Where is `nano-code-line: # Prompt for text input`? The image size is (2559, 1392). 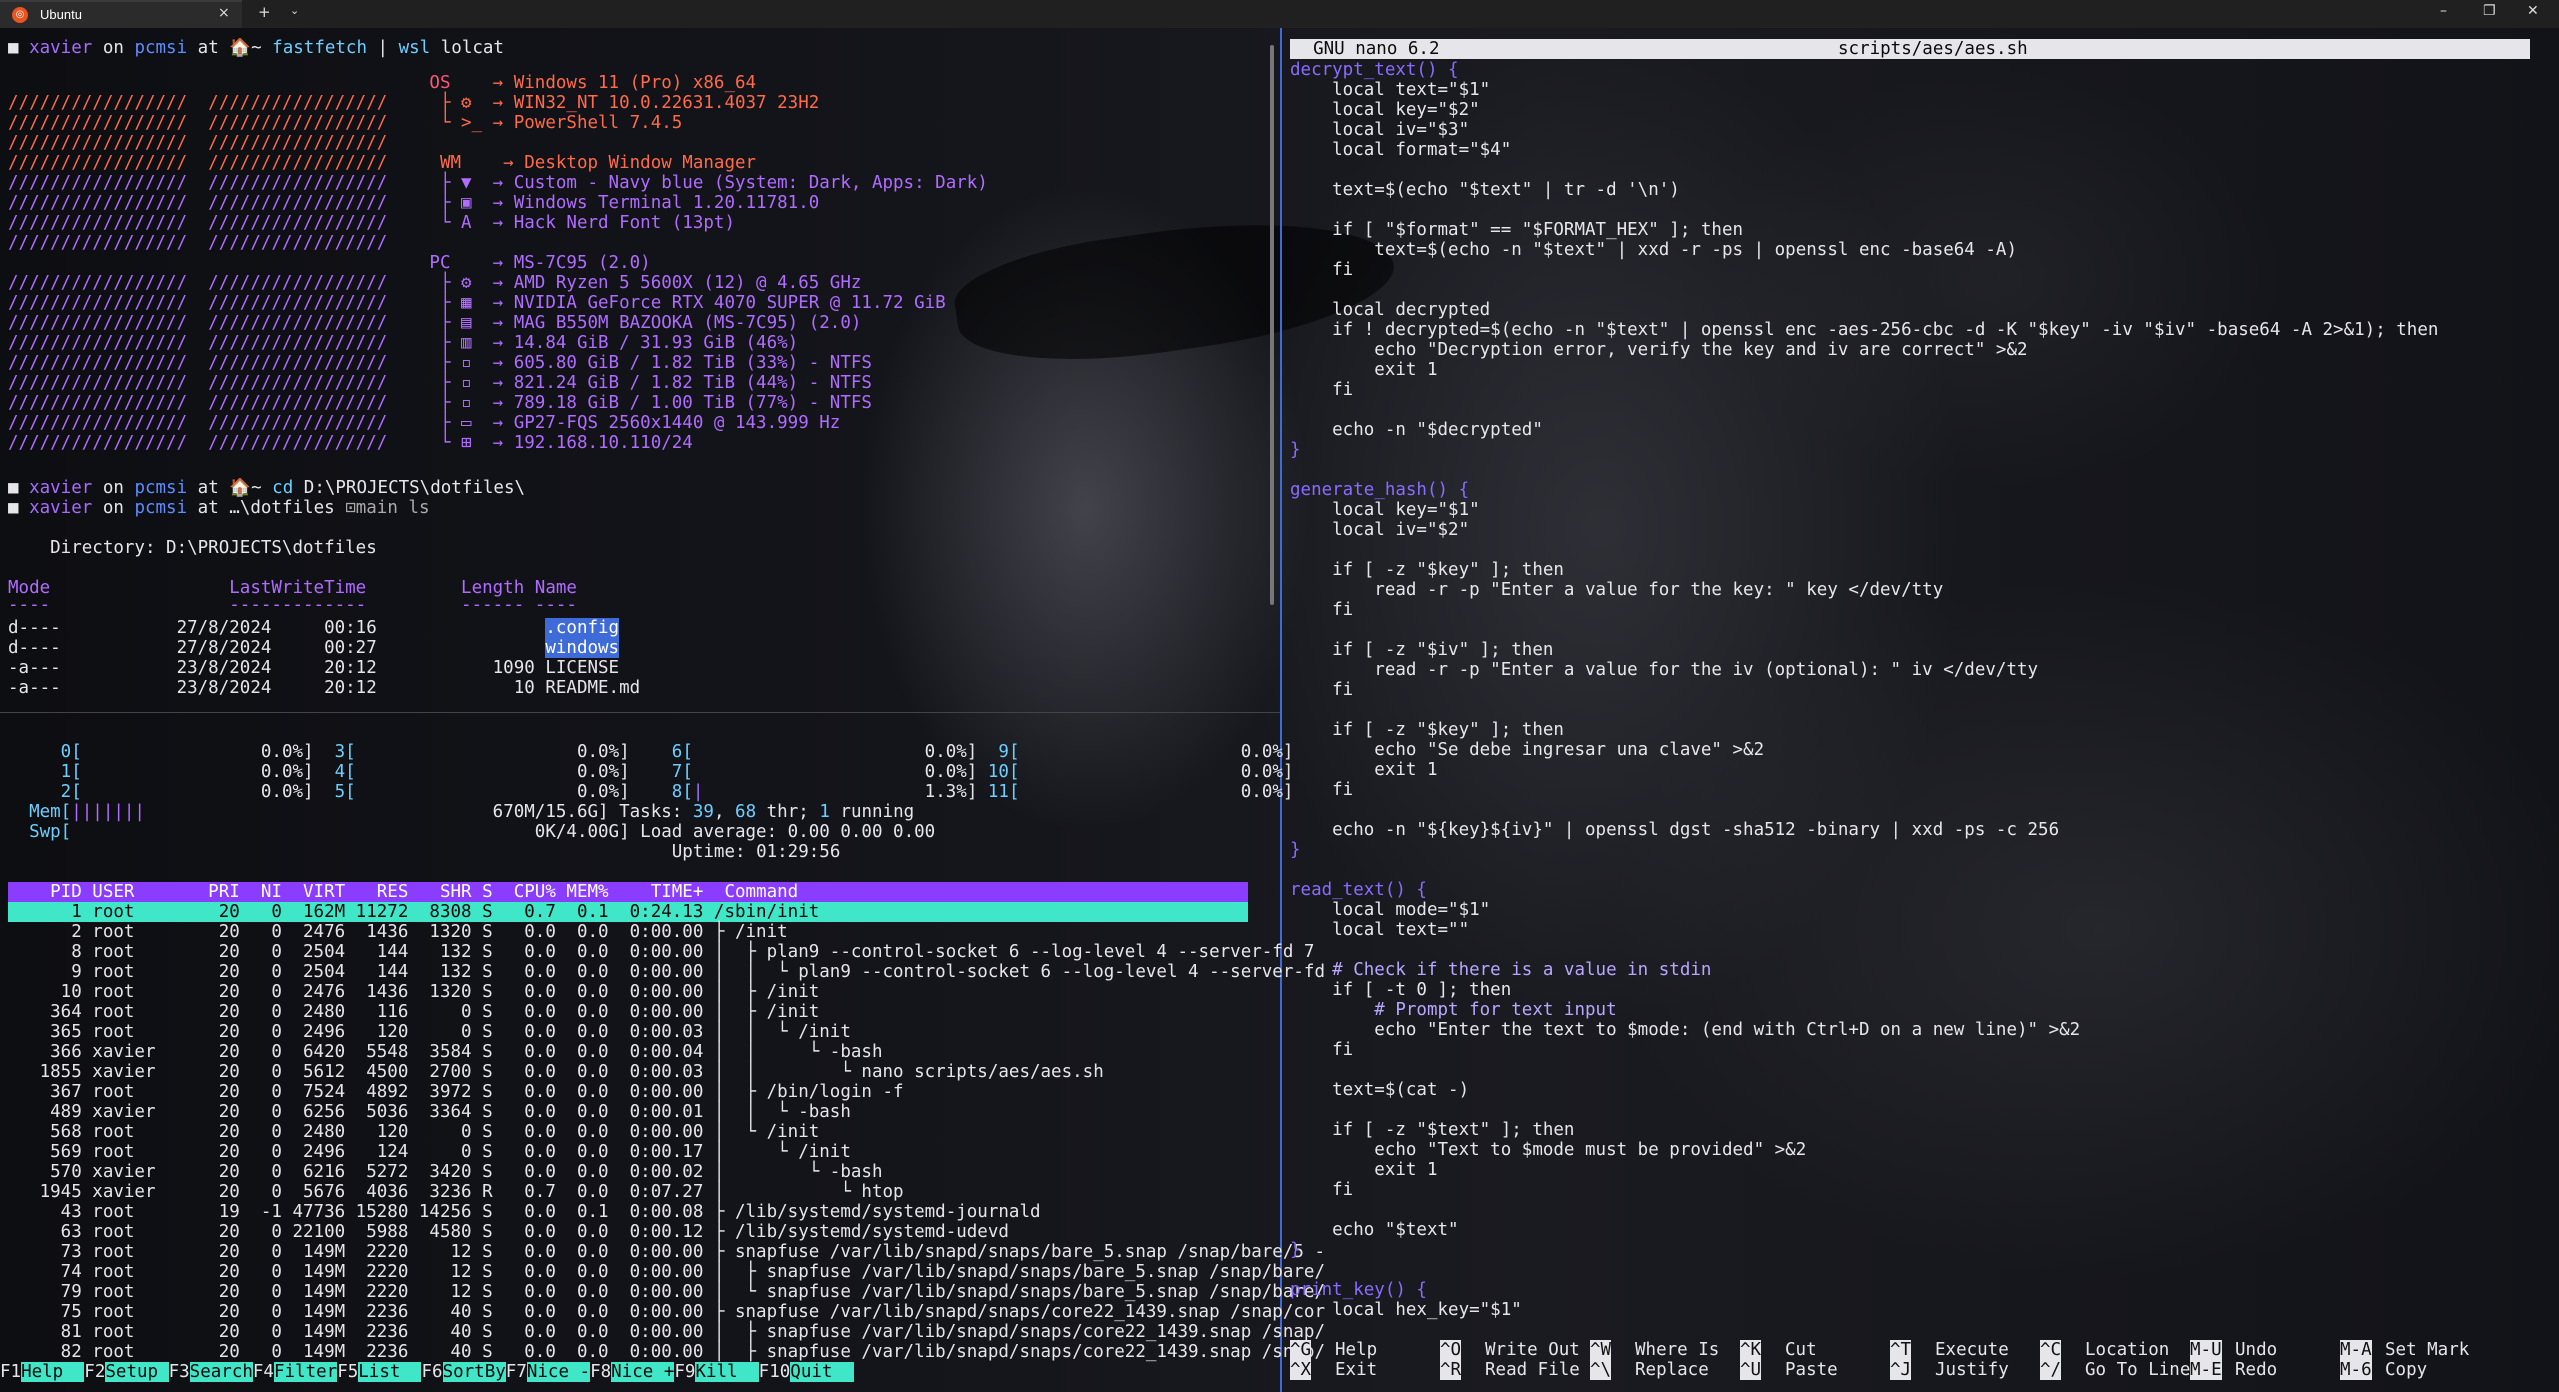
nano-code-line: # Prompt for text input is located at coordinates (1453, 1010).